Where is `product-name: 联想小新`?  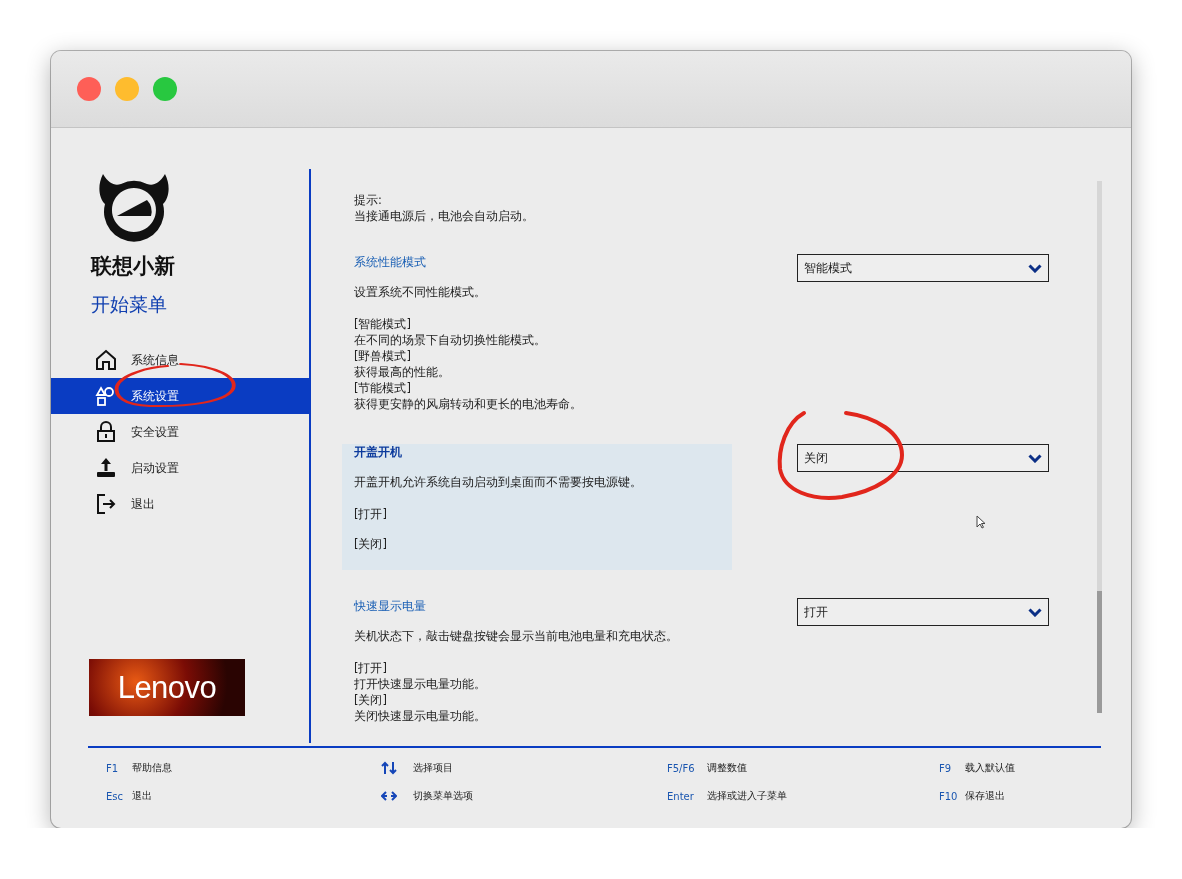 product-name: 联想小新 is located at coordinates (133, 266).